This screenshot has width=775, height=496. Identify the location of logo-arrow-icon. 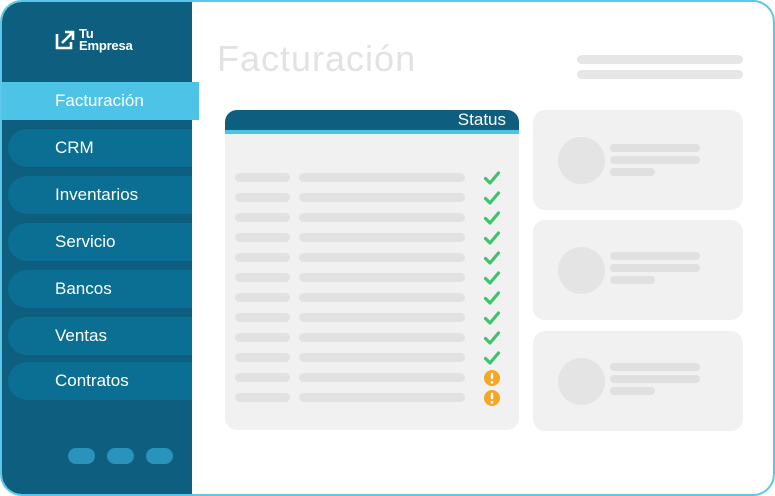
(65, 40).